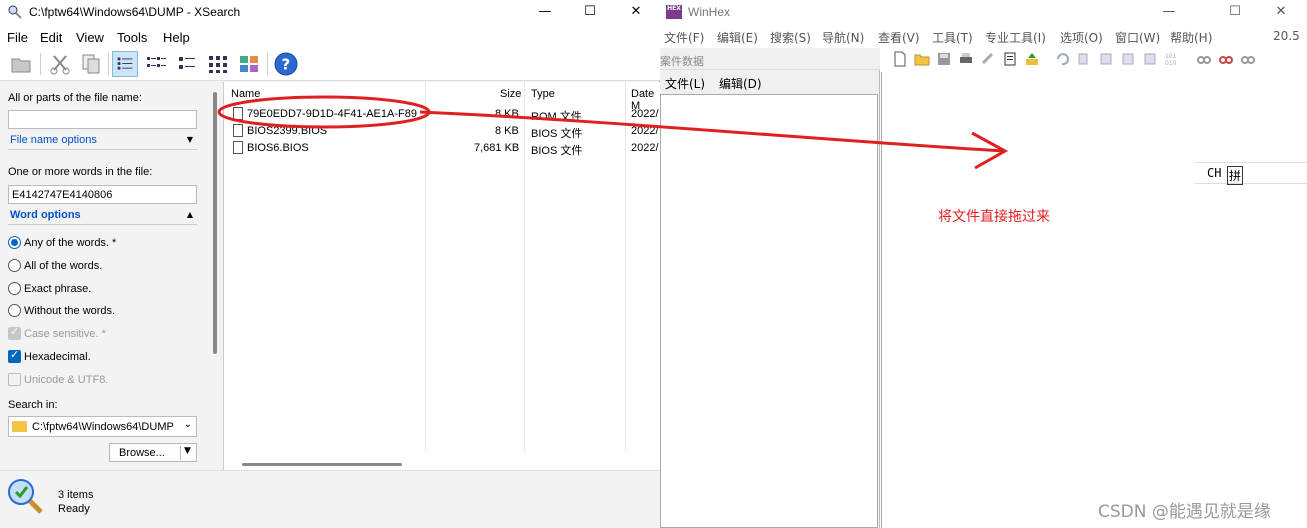  What do you see at coordinates (332, 114) in the screenshot?
I see `file-name: 79E0EDD7-9D1D-4F41-AE1A-F89` at bounding box center [332, 114].